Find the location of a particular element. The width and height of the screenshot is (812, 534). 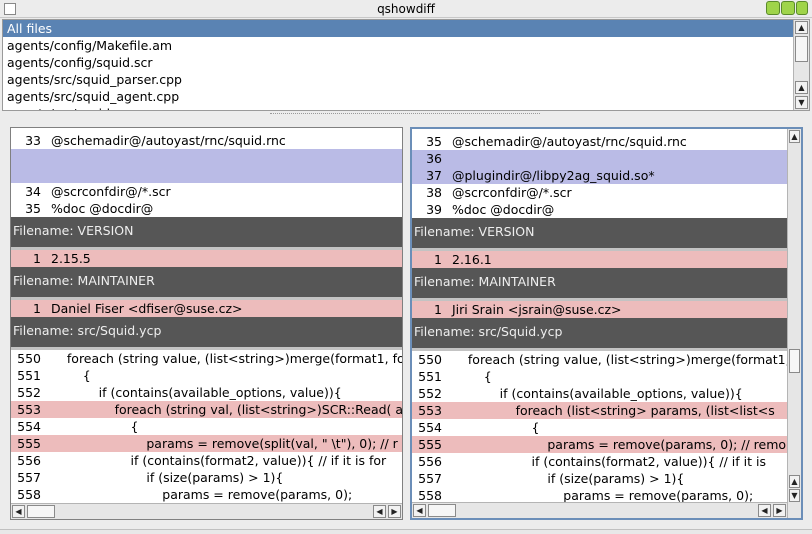

file-list-item: agents/src/squid.cpp is located at coordinates (406, 107).